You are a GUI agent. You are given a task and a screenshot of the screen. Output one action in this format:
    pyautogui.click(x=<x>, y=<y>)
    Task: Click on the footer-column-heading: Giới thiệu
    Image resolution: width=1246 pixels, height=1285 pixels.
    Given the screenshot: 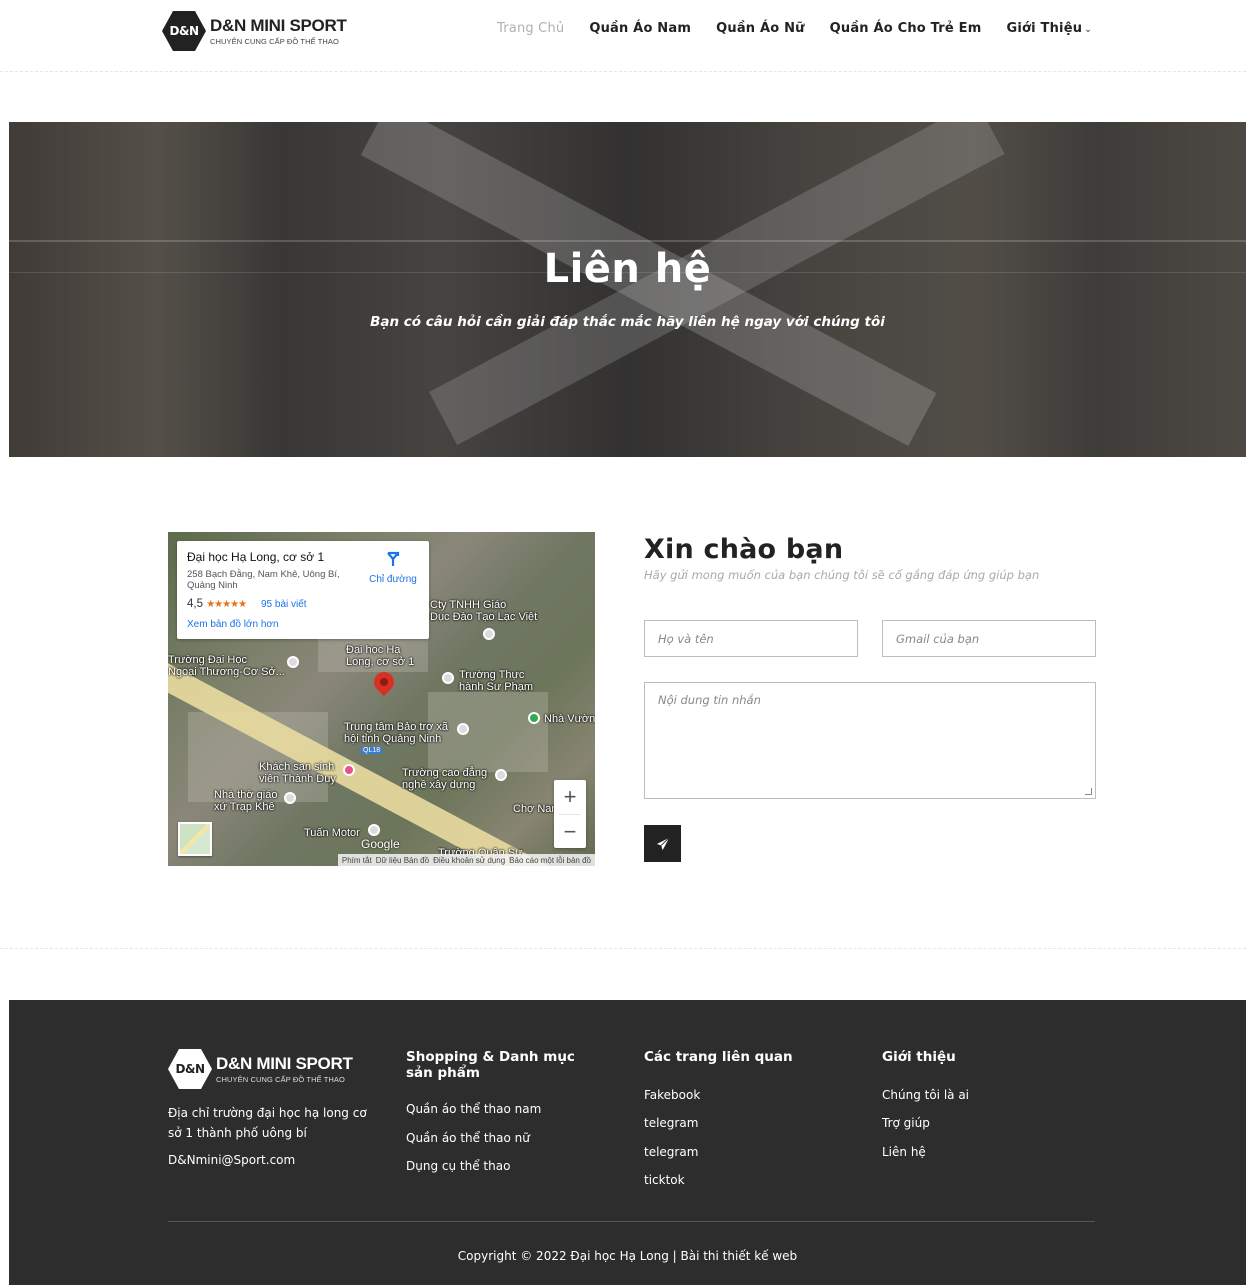 What is the action you would take?
    pyautogui.click(x=919, y=1057)
    